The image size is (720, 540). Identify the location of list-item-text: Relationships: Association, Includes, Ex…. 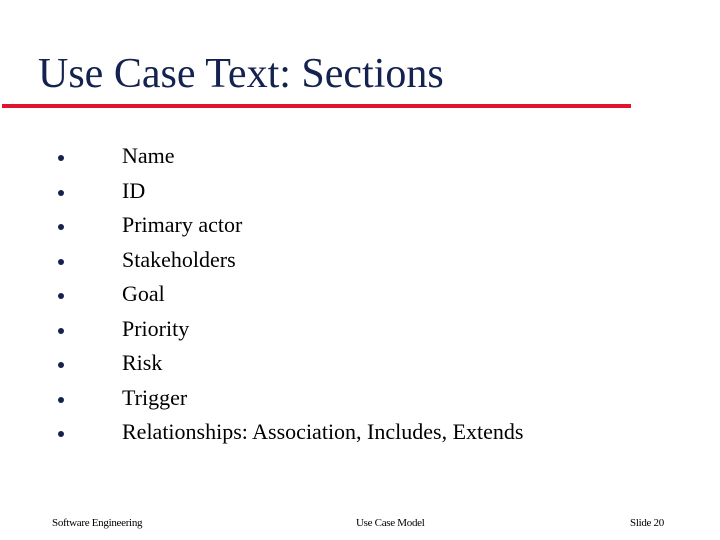
(323, 432).